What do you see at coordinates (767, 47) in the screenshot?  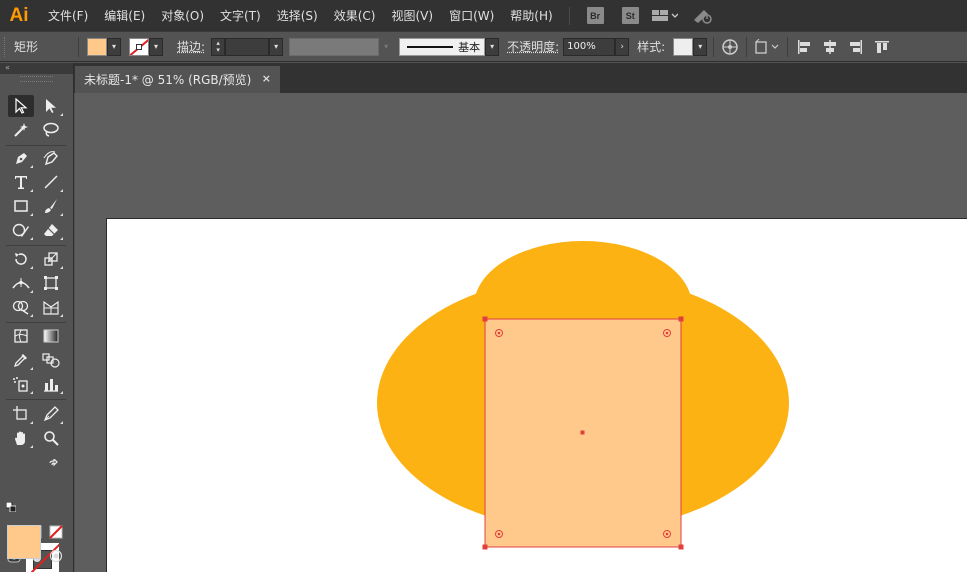 I see `align-to-icon` at bounding box center [767, 47].